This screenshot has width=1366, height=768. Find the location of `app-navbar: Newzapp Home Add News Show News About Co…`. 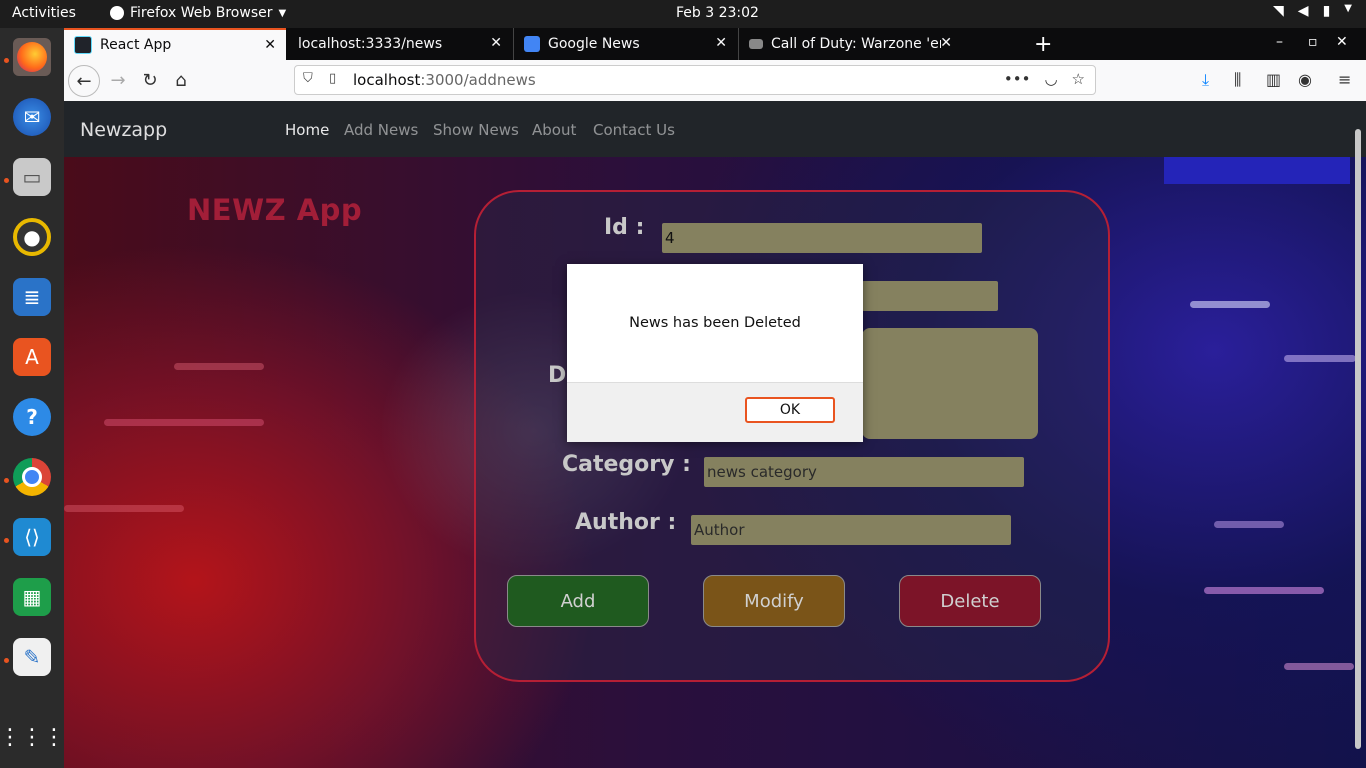

app-navbar: Newzapp Home Add News Show News About Co… is located at coordinates (715, 129).